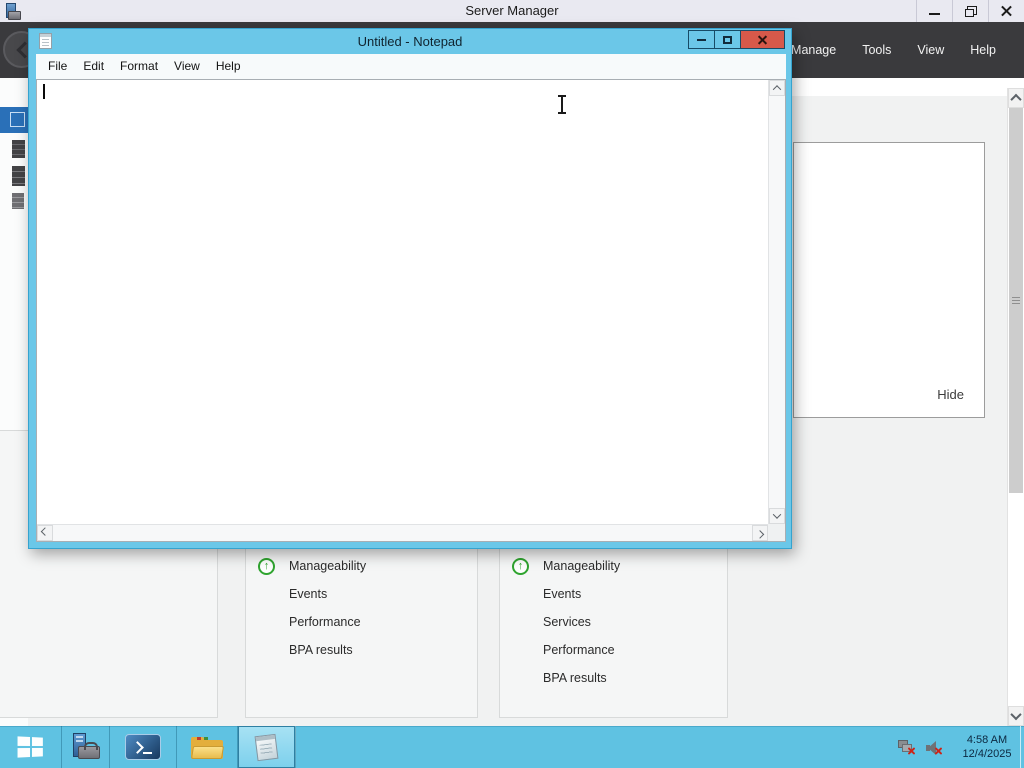 The image size is (1024, 768). Describe the element at coordinates (57, 66) in the screenshot. I see `menu-file: File` at that location.